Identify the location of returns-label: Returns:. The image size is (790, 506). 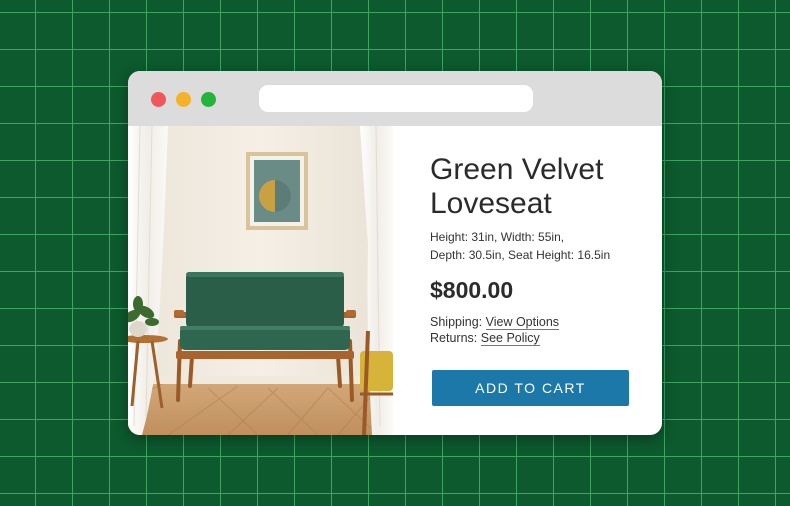
(454, 338).